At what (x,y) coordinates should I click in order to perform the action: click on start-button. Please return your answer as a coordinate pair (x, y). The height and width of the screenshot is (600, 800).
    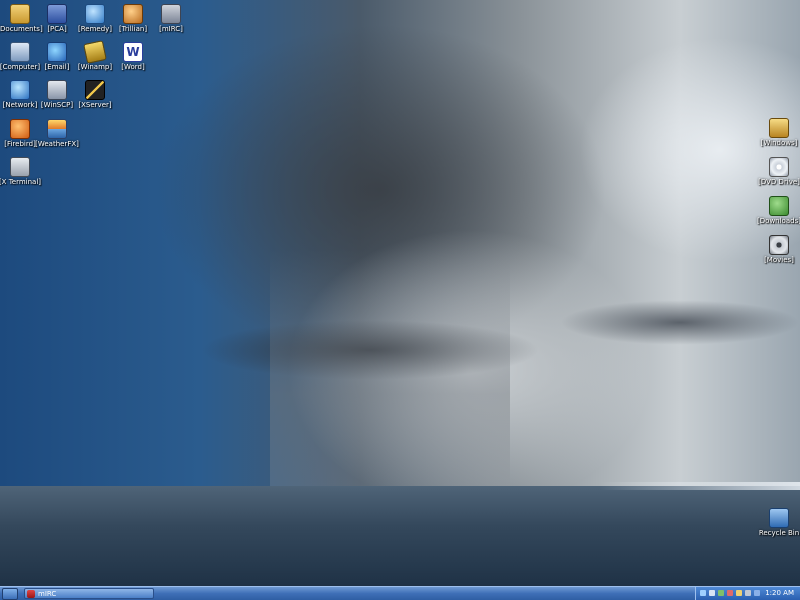
    Looking at the image, I should click on (10, 594).